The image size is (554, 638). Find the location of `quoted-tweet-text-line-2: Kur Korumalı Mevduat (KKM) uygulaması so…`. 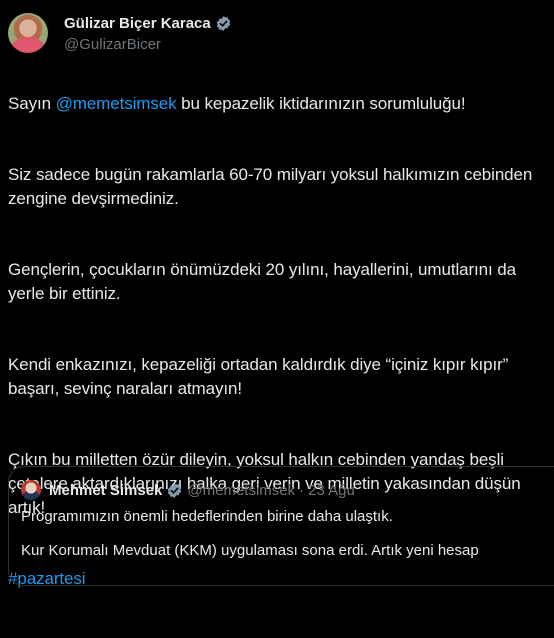

quoted-tweet-text-line-2: Kur Korumalı Mevduat (KKM) uygulaması so… is located at coordinates (250, 550).